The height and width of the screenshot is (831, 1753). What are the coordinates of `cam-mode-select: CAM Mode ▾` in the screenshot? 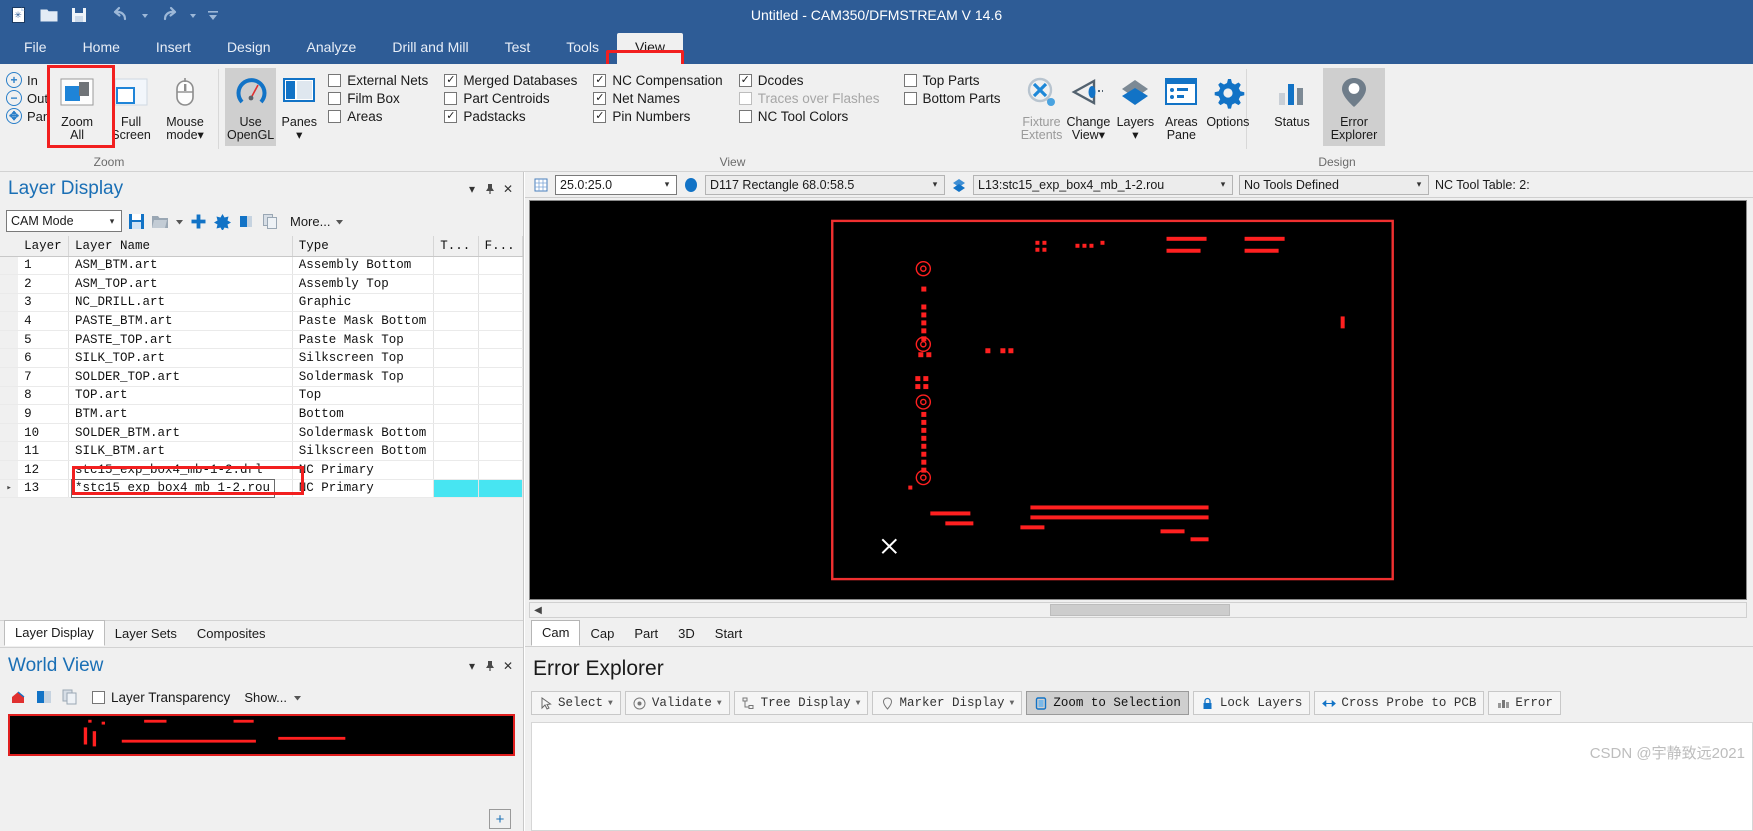 It's located at (64, 221).